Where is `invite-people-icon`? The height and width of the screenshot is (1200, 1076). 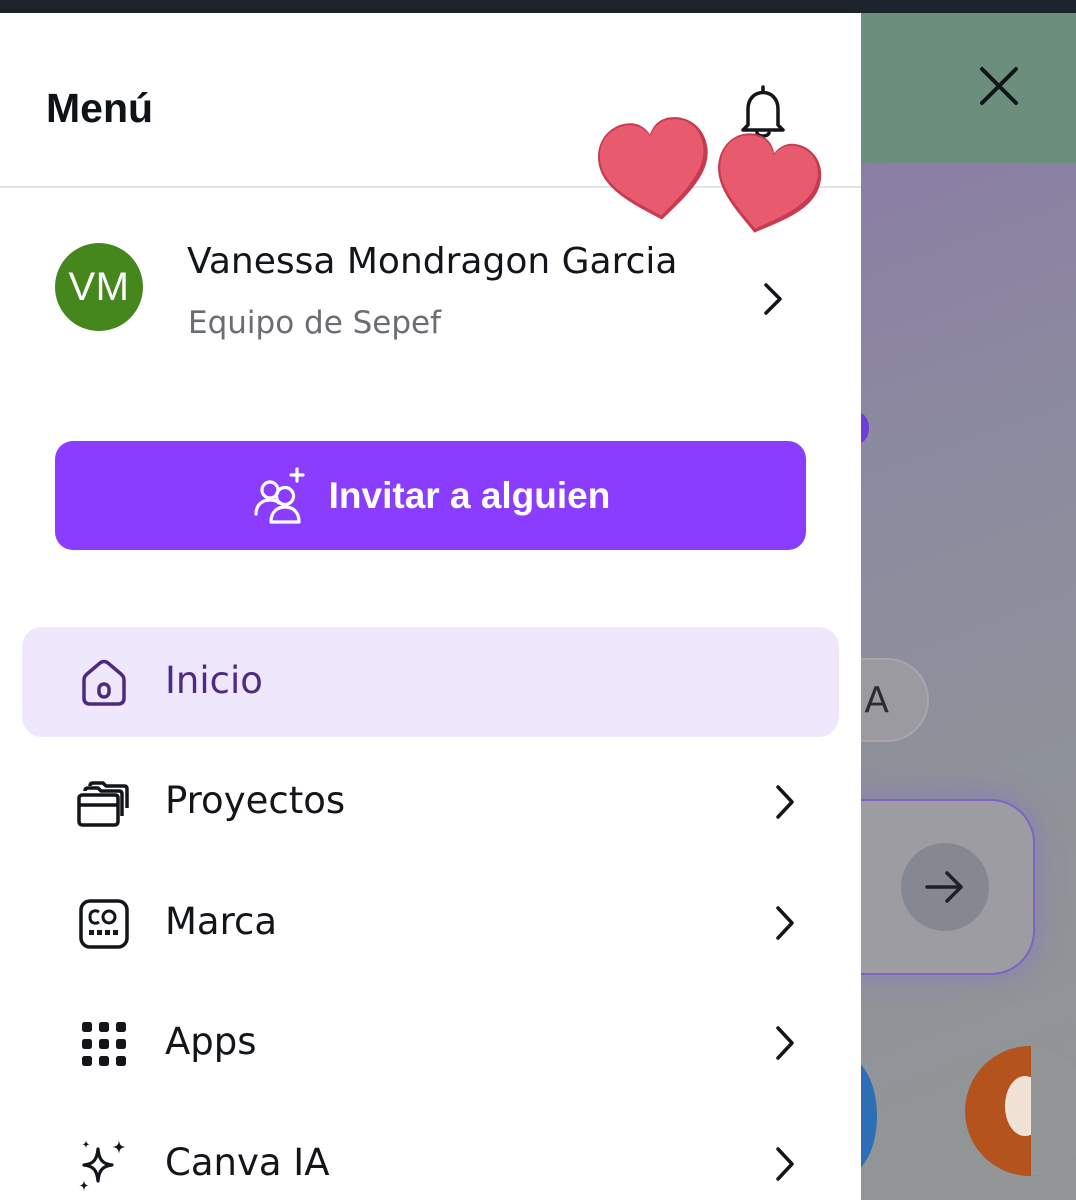
invite-people-icon is located at coordinates (279, 495).